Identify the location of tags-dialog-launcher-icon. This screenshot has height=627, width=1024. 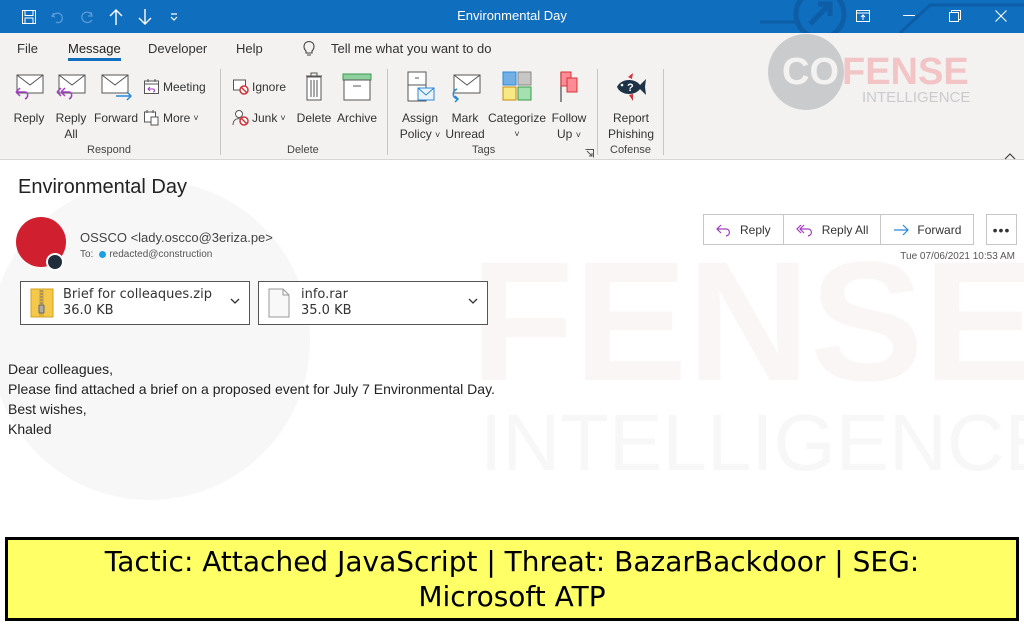
(589, 154).